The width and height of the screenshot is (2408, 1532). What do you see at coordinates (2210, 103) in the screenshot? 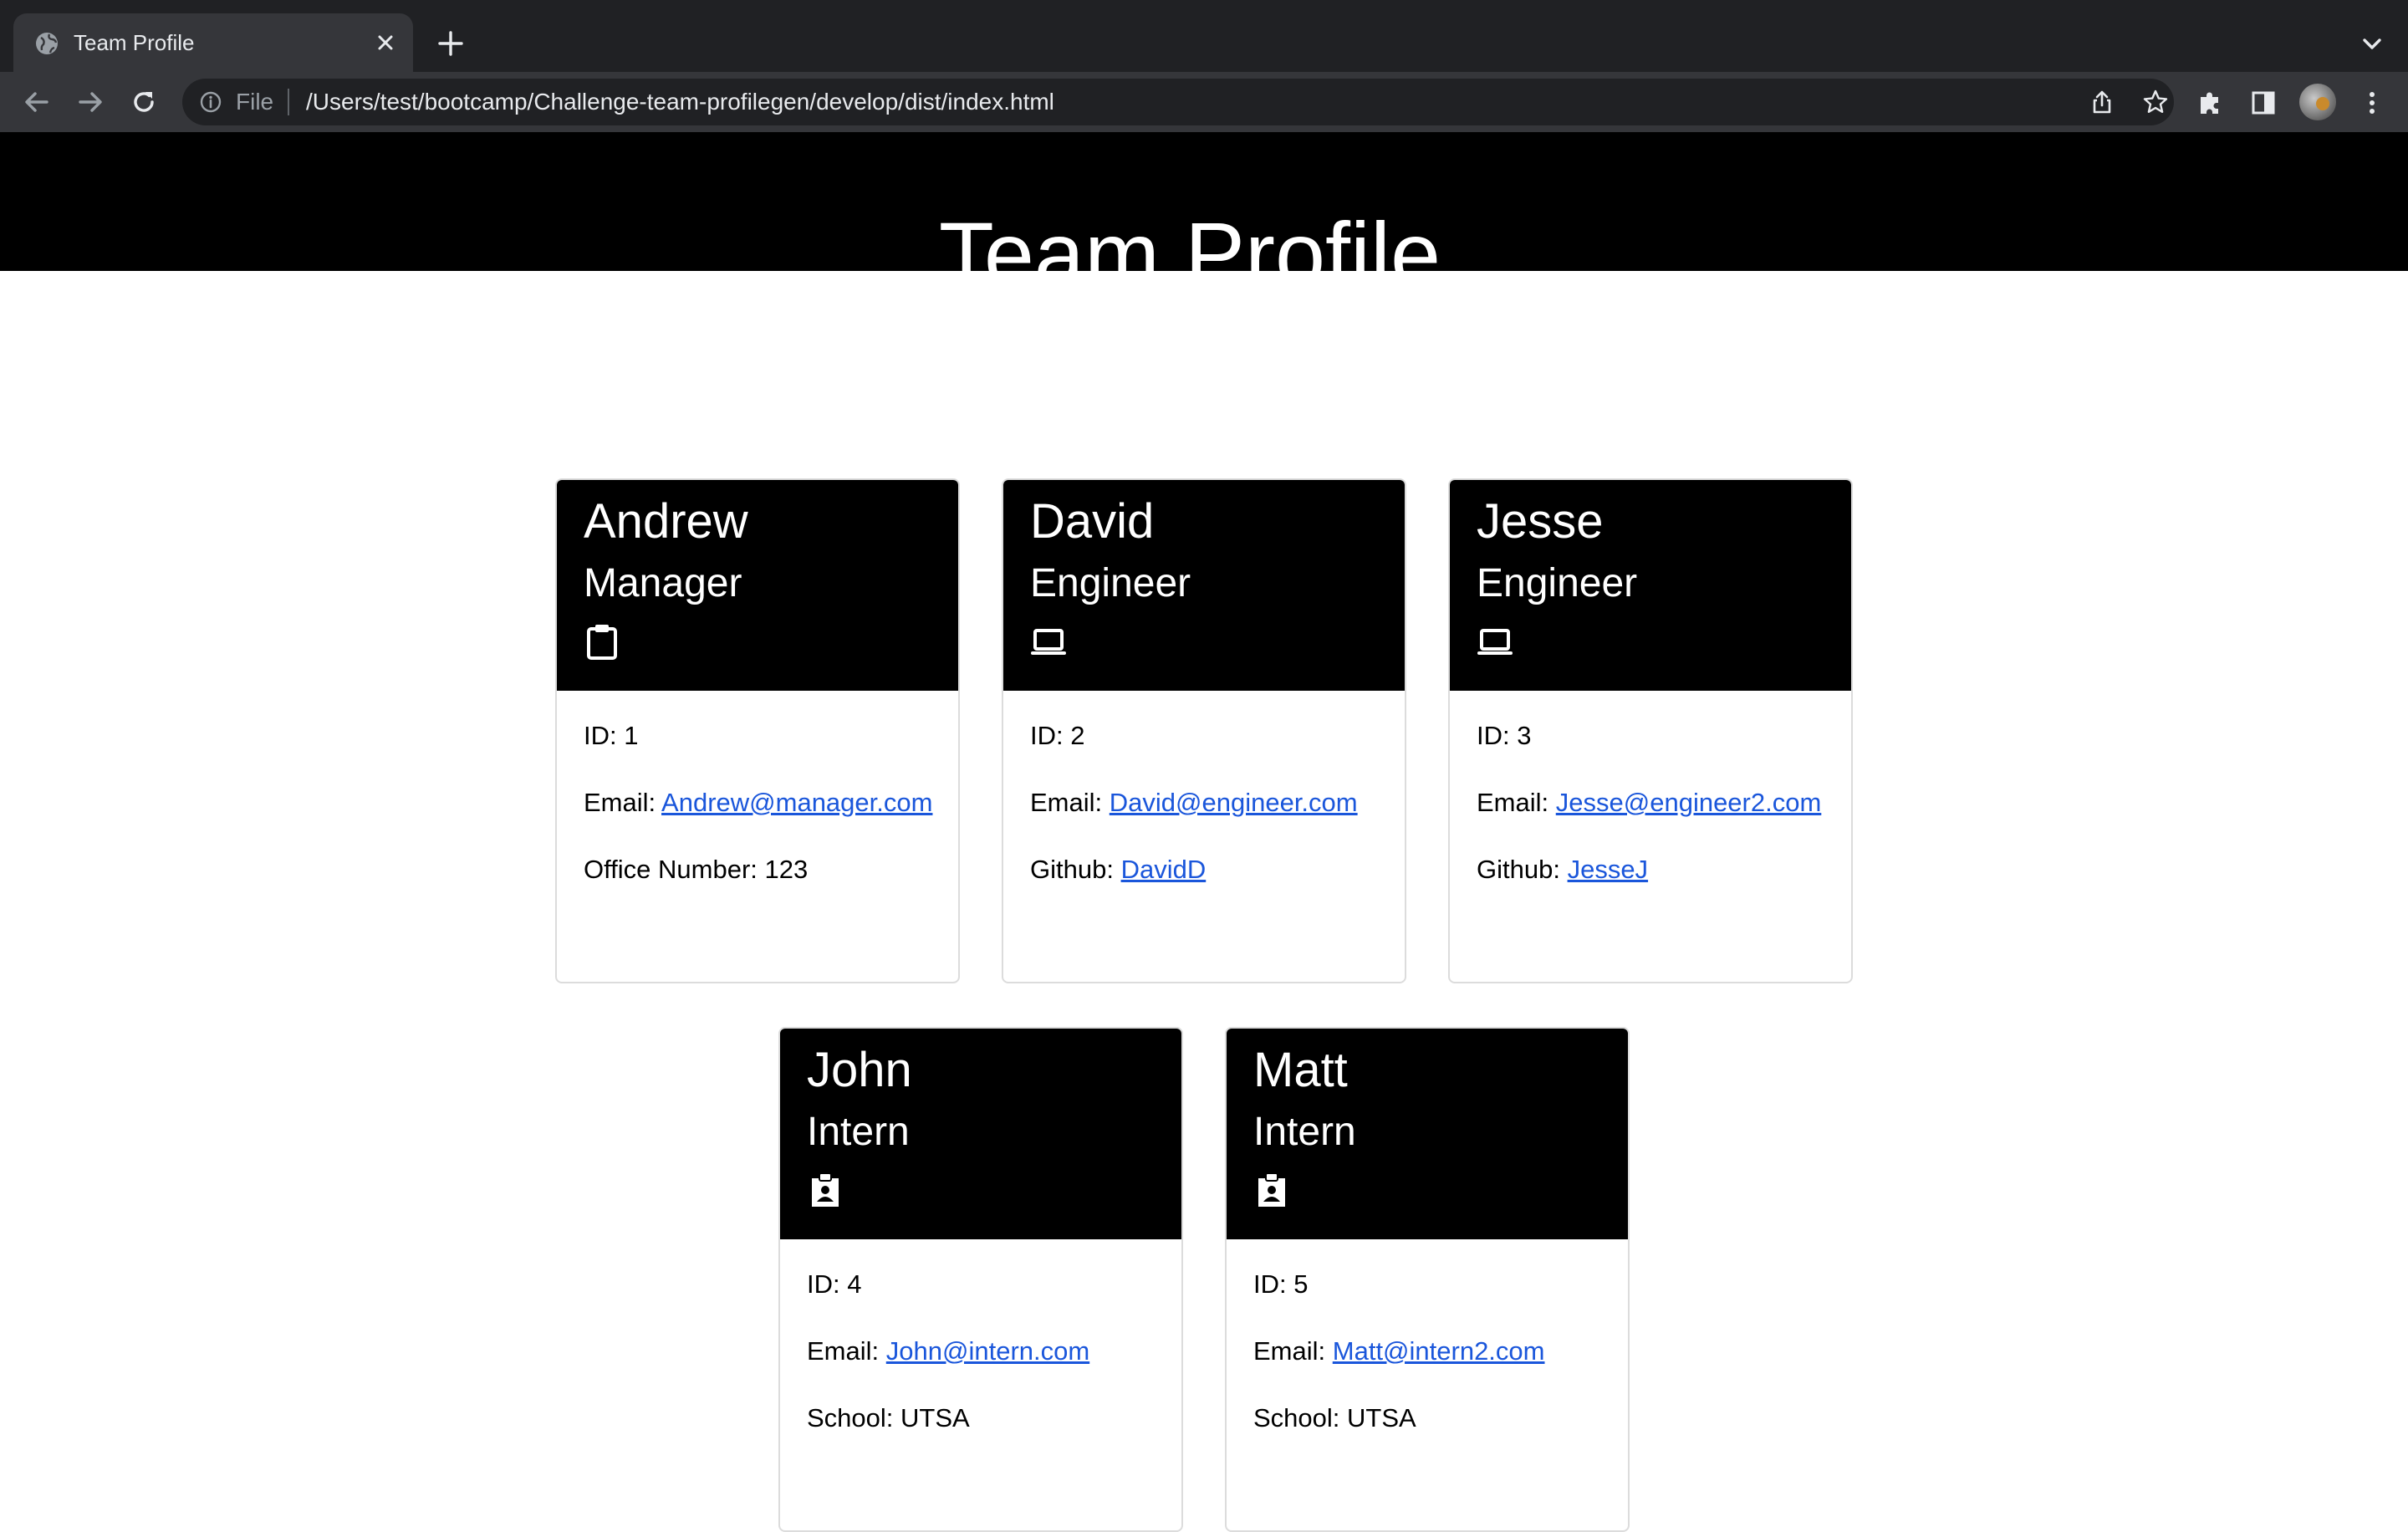
I see `extensions-puzzle-icon` at bounding box center [2210, 103].